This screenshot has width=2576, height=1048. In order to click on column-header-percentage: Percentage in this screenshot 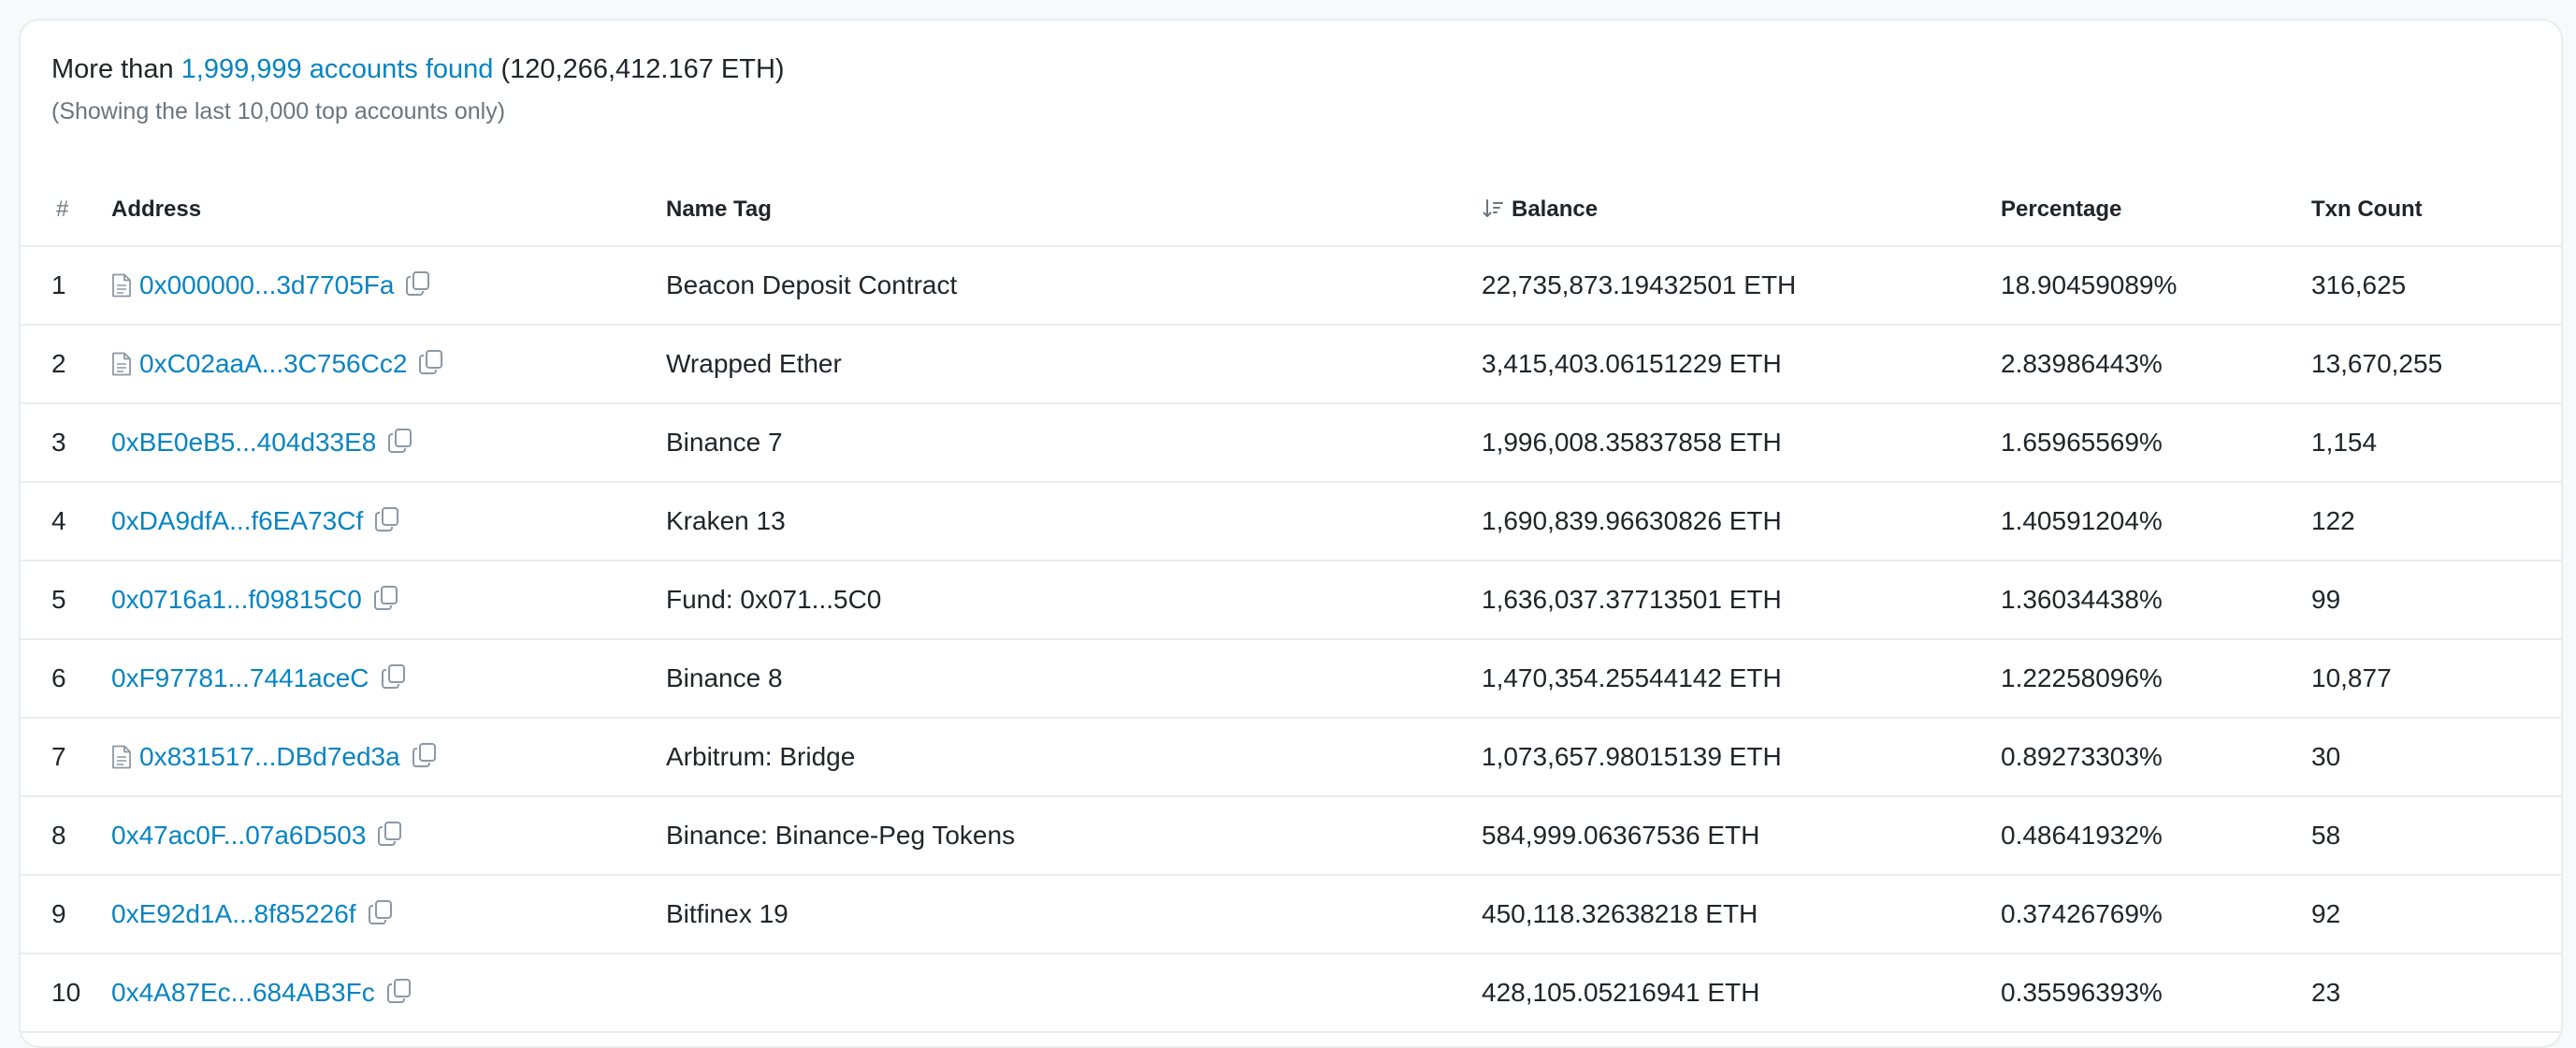, I will do `click(2061, 209)`.